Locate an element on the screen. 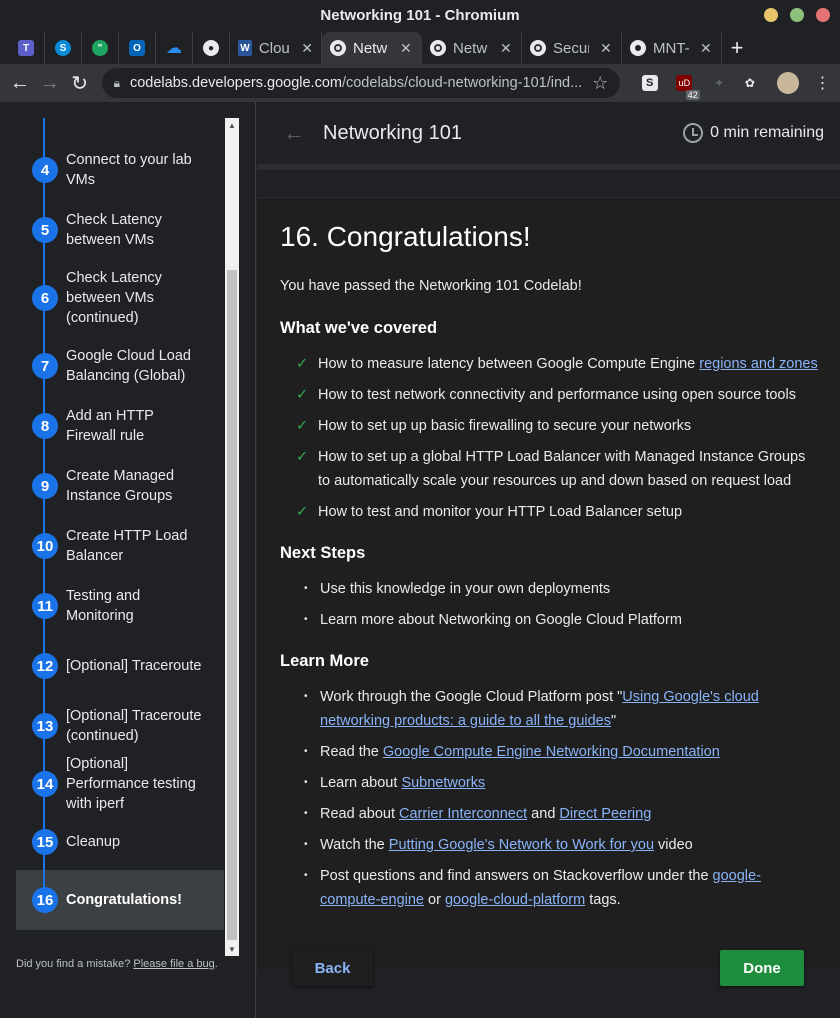 The width and height of the screenshot is (840, 1018). forward-nav-button: → is located at coordinates (50, 83).